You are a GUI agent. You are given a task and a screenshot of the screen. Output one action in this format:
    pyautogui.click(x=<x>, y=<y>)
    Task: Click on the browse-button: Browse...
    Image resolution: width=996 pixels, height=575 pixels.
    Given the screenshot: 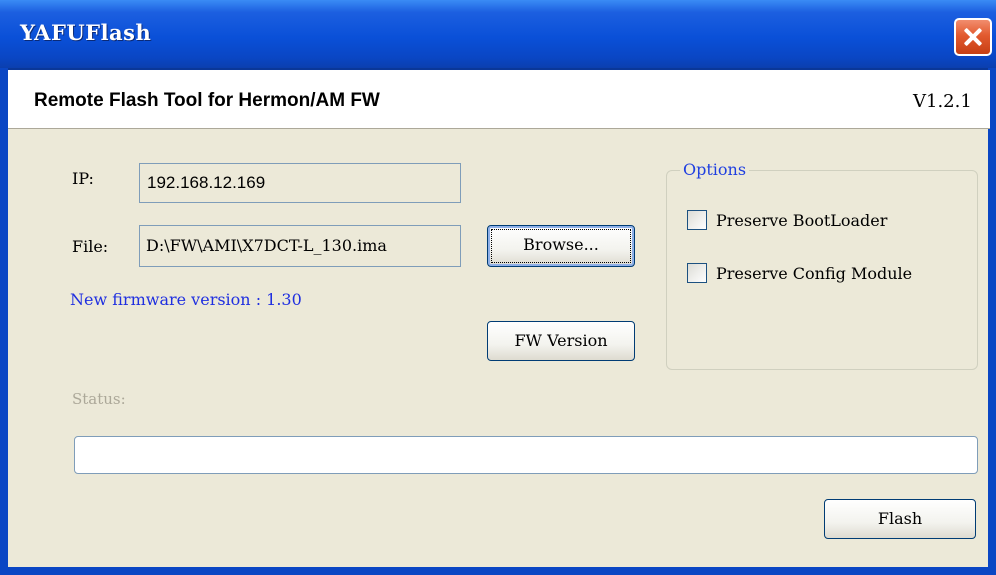 What is the action you would take?
    pyautogui.click(x=561, y=246)
    